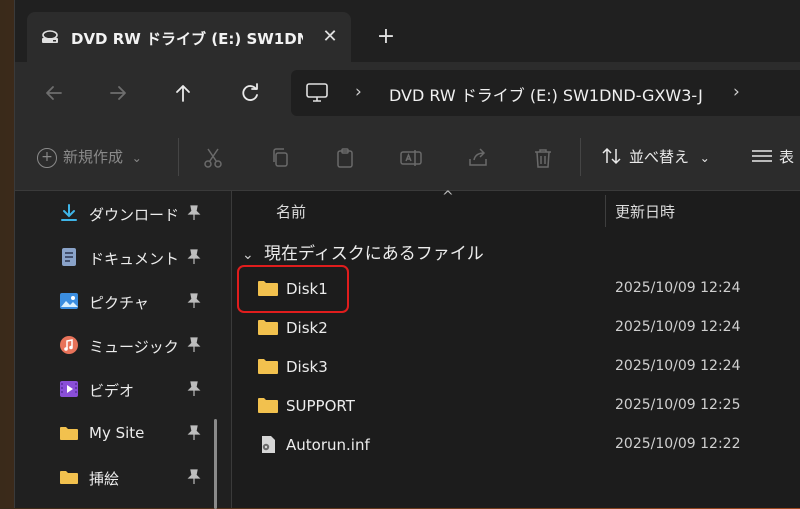 Image resolution: width=800 pixels, height=509 pixels. Describe the element at coordinates (543, 158) in the screenshot. I see `delete-icon` at that location.